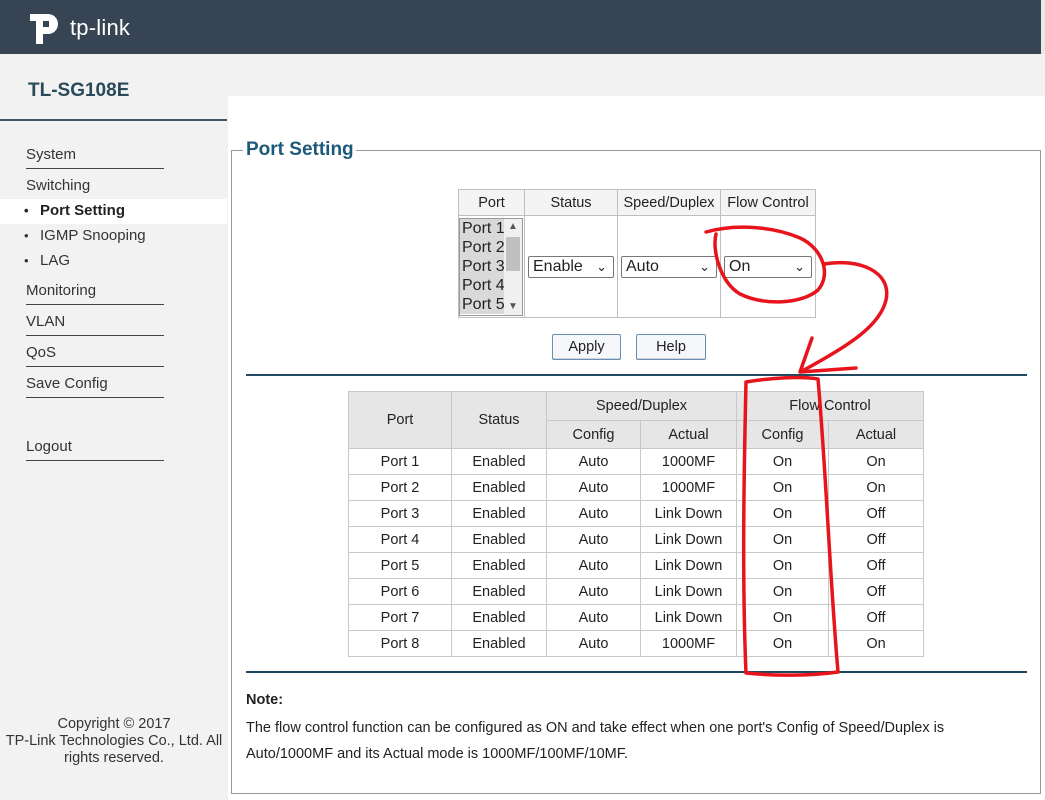 This screenshot has height=800, width=1045. What do you see at coordinates (400, 591) in the screenshot?
I see `cell-port: Port 6` at bounding box center [400, 591].